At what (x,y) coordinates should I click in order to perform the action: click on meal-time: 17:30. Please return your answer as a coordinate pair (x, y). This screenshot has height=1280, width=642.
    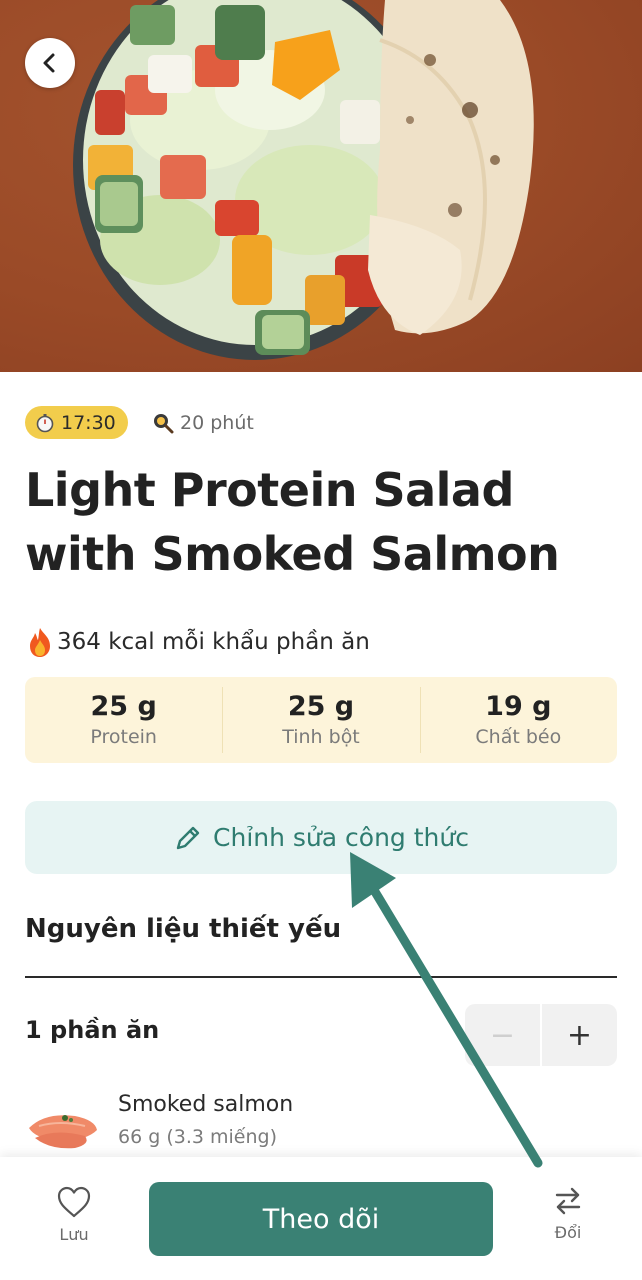
    Looking at the image, I should click on (88, 422).